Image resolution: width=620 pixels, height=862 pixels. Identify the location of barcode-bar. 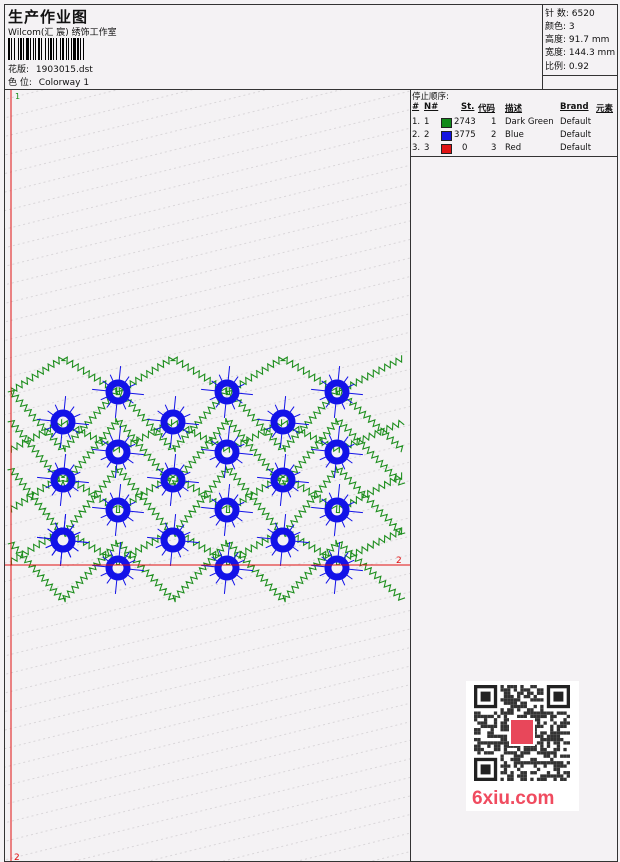
(84, 49).